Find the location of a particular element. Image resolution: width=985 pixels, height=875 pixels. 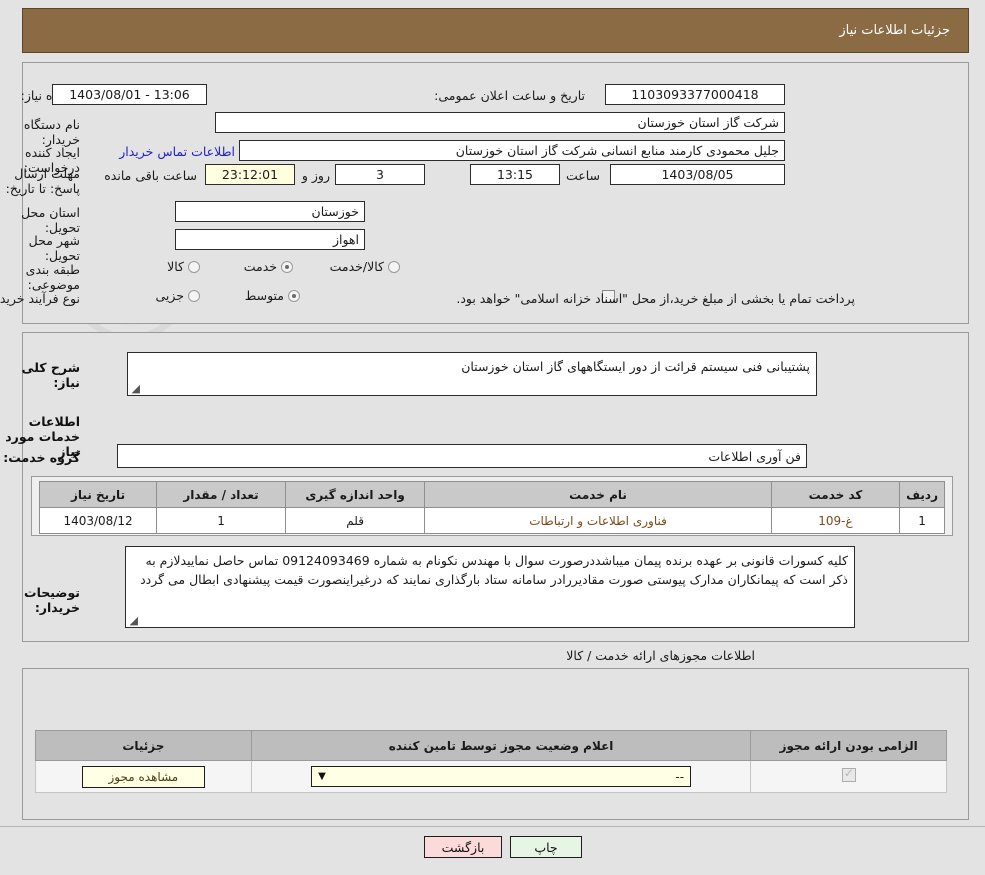

public-announce-label: تاریخ و ساعت اعلان عمومی: is located at coordinates (509, 95).